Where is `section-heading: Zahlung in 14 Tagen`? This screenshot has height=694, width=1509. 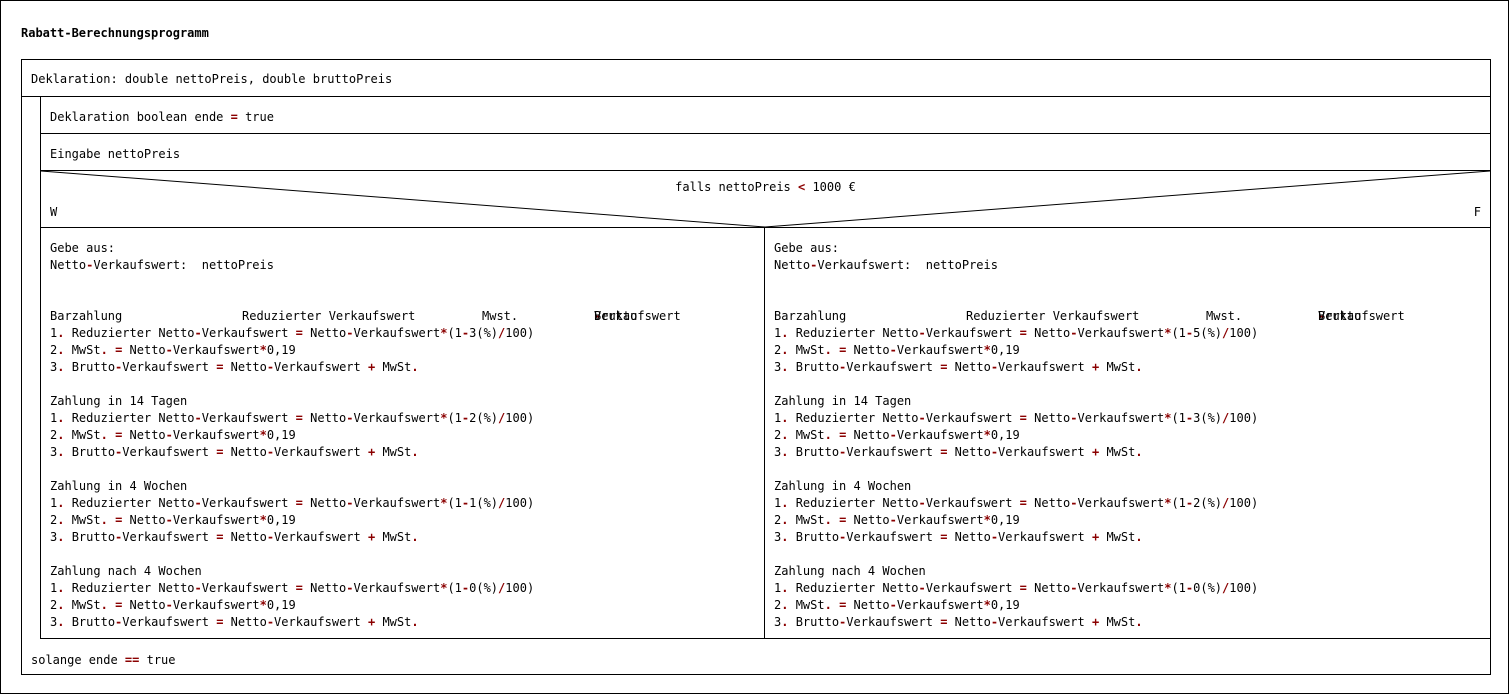
section-heading: Zahlung in 14 Tagen is located at coordinates (407, 401).